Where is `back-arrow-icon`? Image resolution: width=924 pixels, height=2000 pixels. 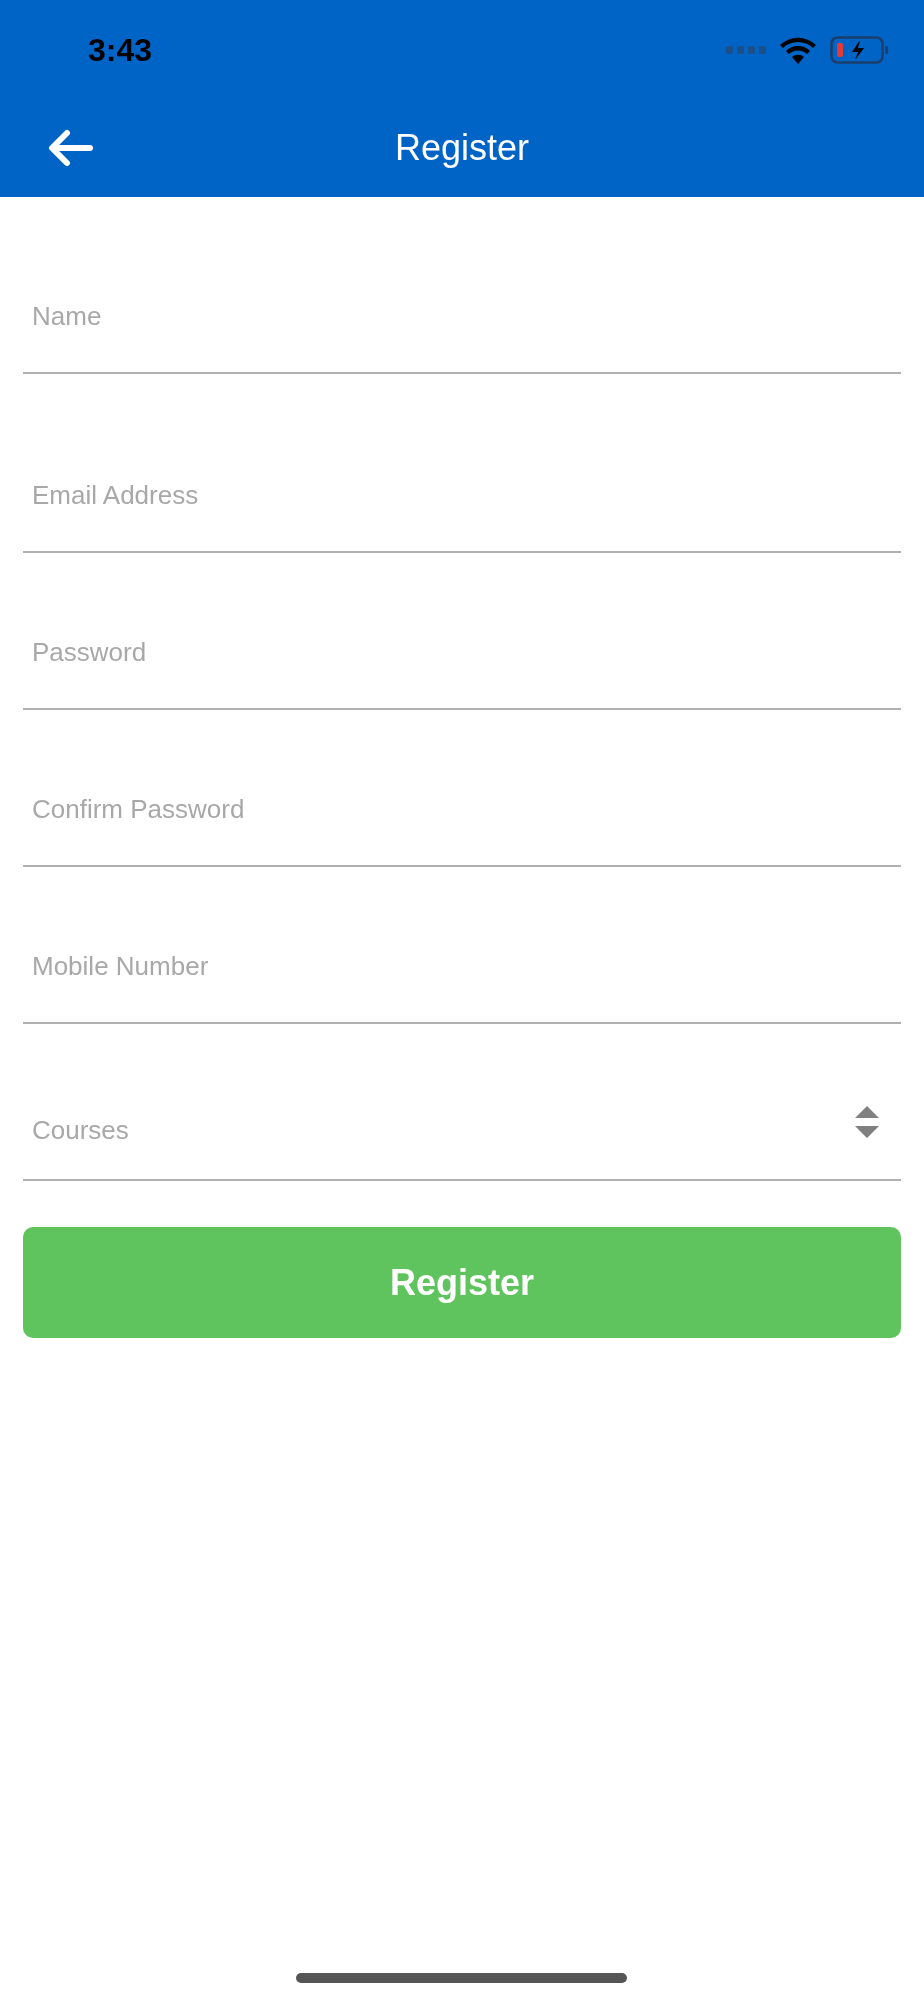 back-arrow-icon is located at coordinates (70, 148).